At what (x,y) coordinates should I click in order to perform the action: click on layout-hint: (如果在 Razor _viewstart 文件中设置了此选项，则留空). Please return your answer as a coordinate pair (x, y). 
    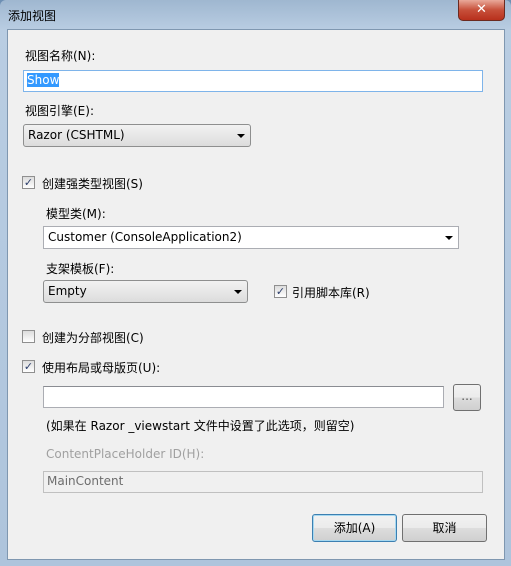
    Looking at the image, I should click on (200, 426).